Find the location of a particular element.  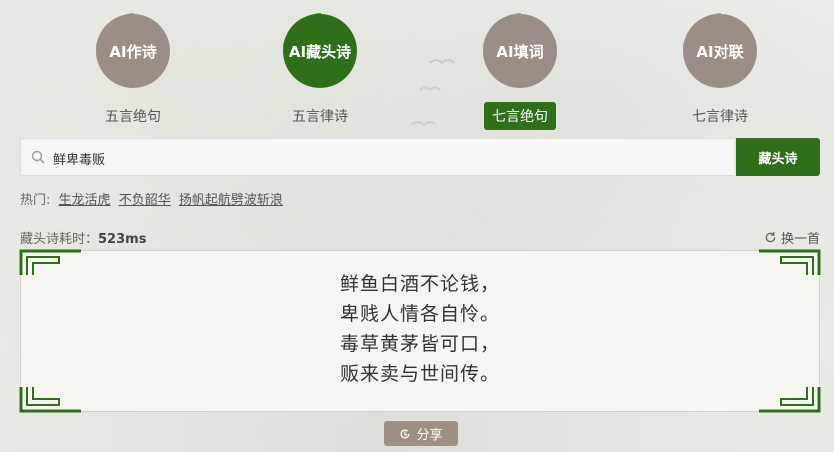

elapsed-value: 523ms is located at coordinates (122, 239).